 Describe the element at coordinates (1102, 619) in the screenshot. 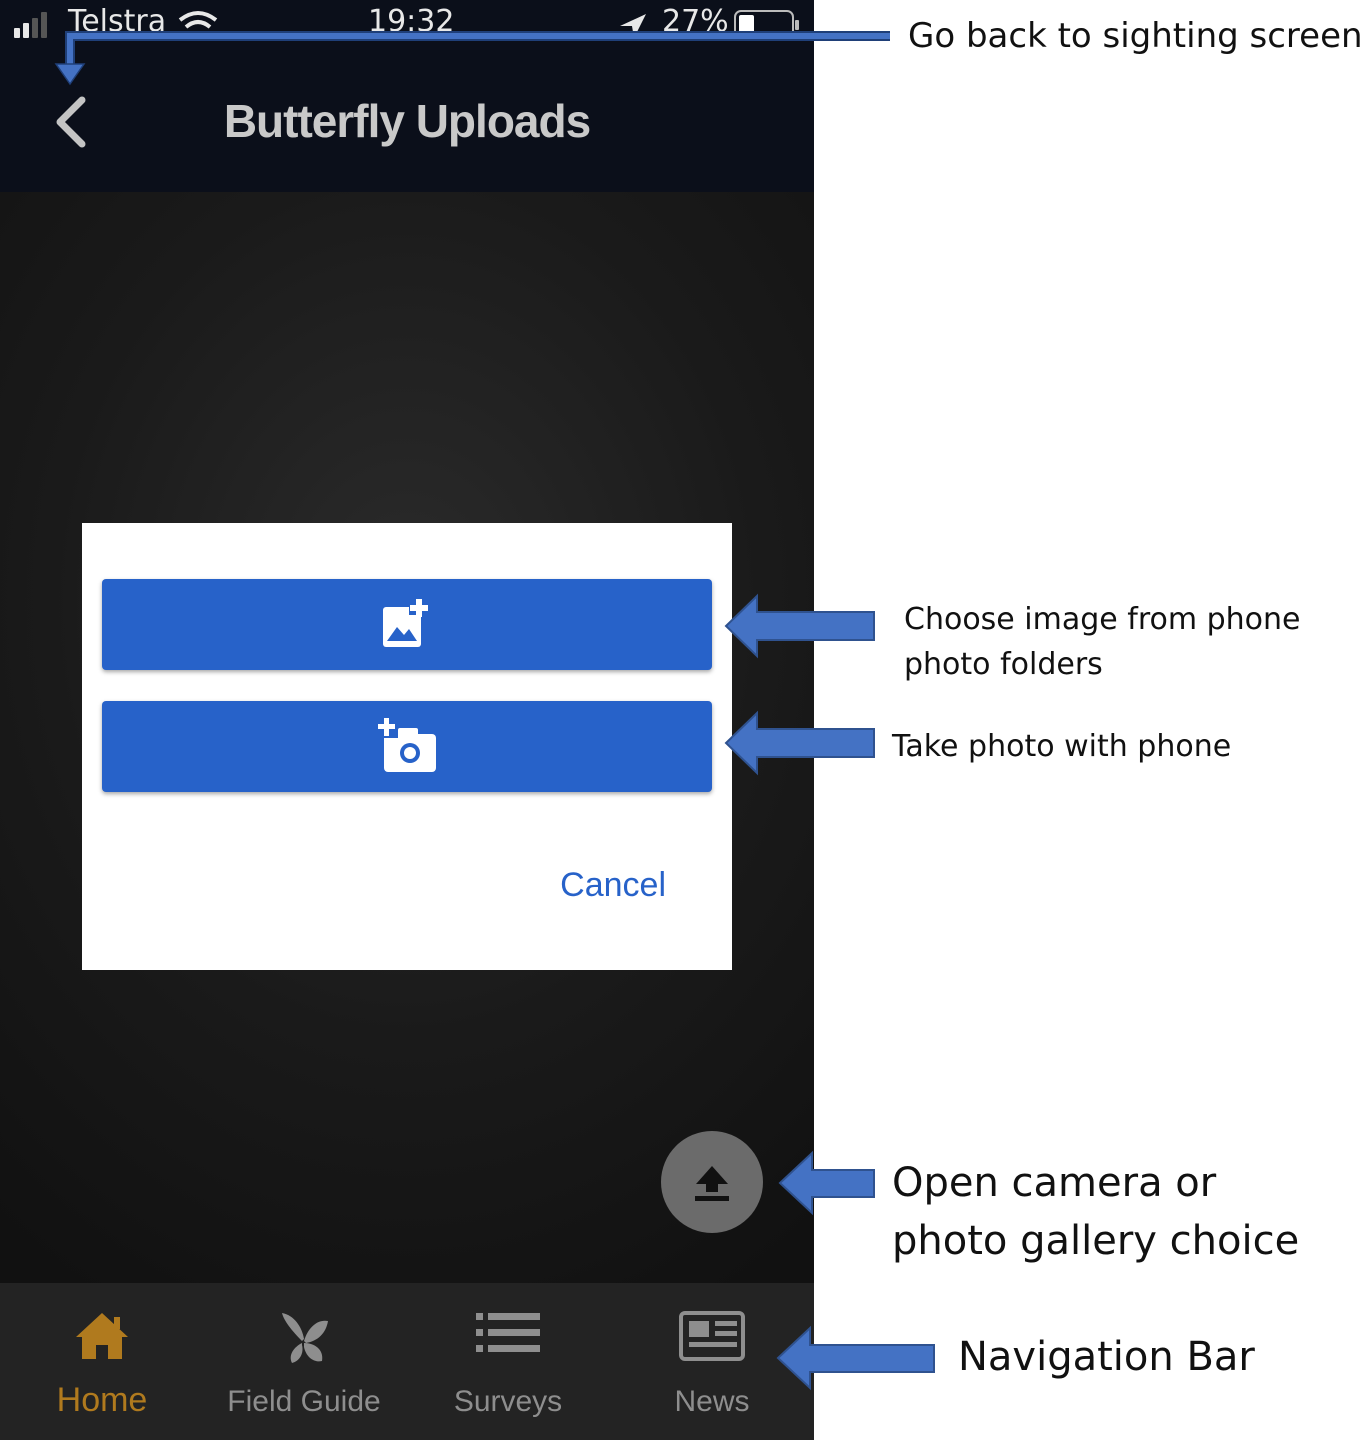

I see `gallery-annotation-line1: Choose image from phone` at that location.